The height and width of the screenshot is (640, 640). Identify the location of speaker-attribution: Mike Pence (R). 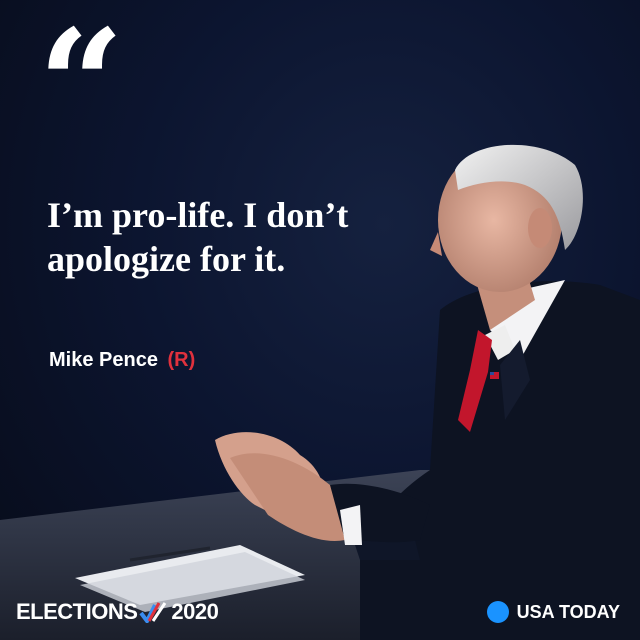
(122, 360).